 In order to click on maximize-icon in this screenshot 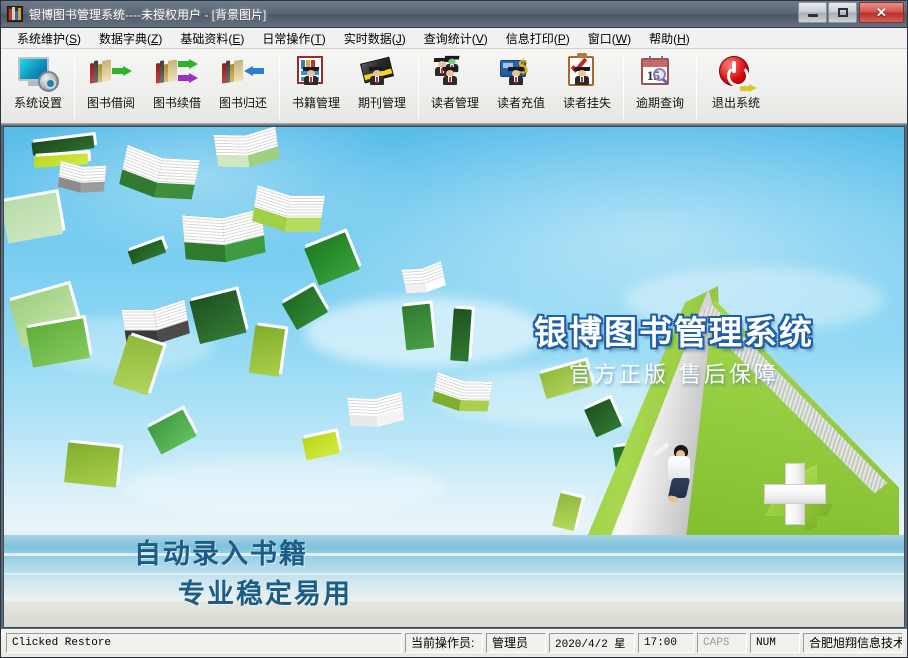, I will do `click(842, 12)`.